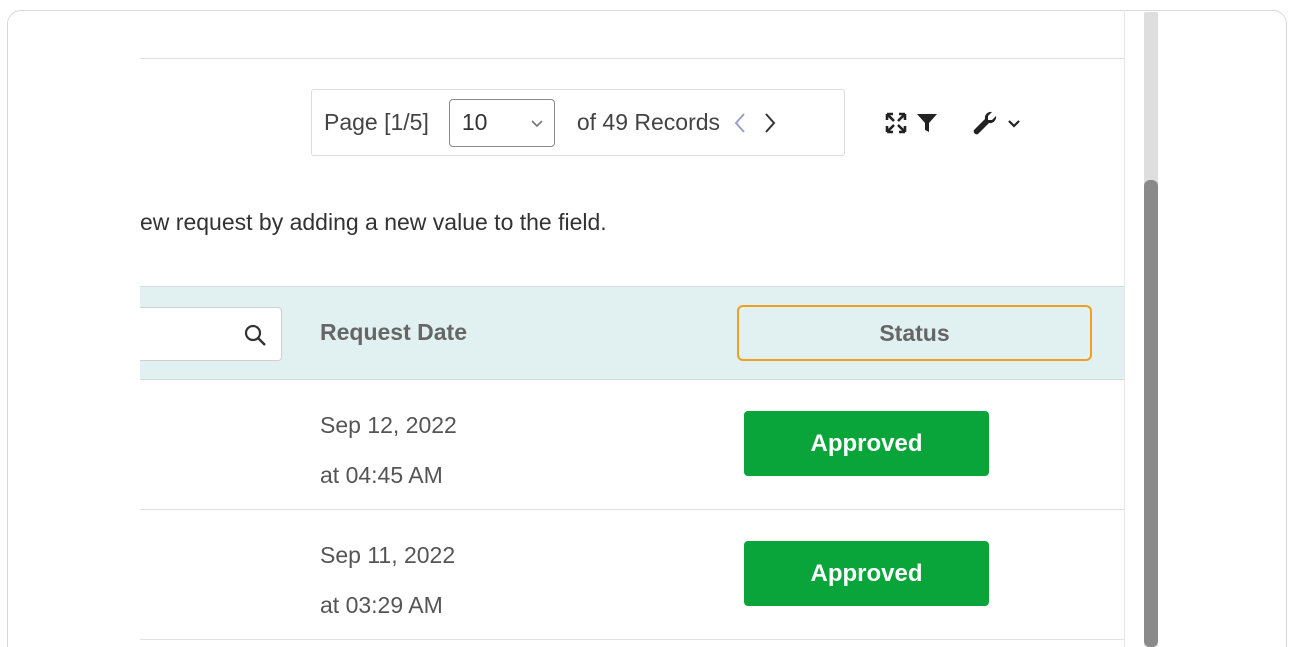  I want to click on filter-button, so click(927, 123).